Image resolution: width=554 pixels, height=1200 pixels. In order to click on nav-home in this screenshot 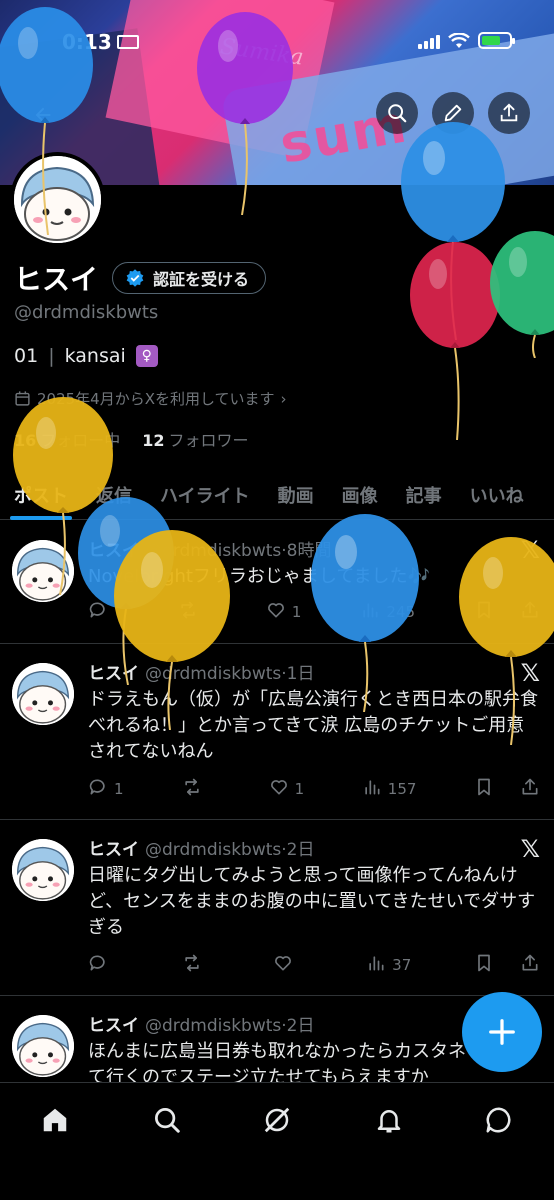, I will do `click(55, 1120)`.